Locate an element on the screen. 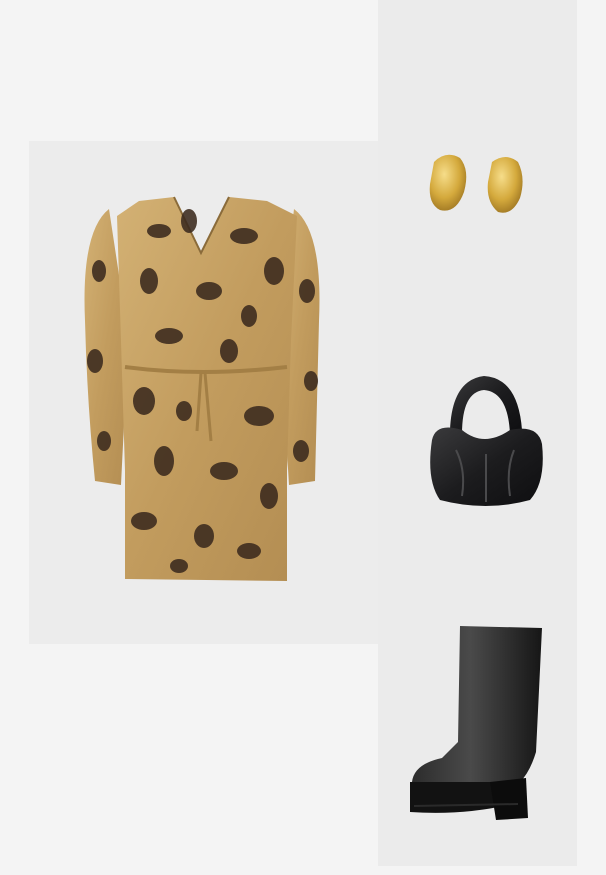 Image resolution: width=606 pixels, height=875 pixels. boot-icon is located at coordinates (478, 722).